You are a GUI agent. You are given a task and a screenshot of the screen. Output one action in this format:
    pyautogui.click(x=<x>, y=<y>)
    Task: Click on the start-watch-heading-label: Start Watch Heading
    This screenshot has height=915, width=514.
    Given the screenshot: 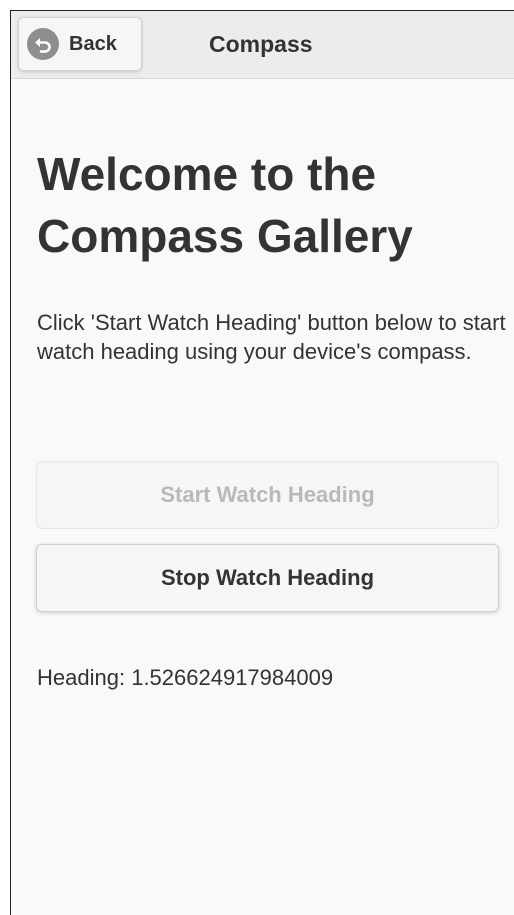 What is the action you would take?
    pyautogui.click(x=267, y=494)
    